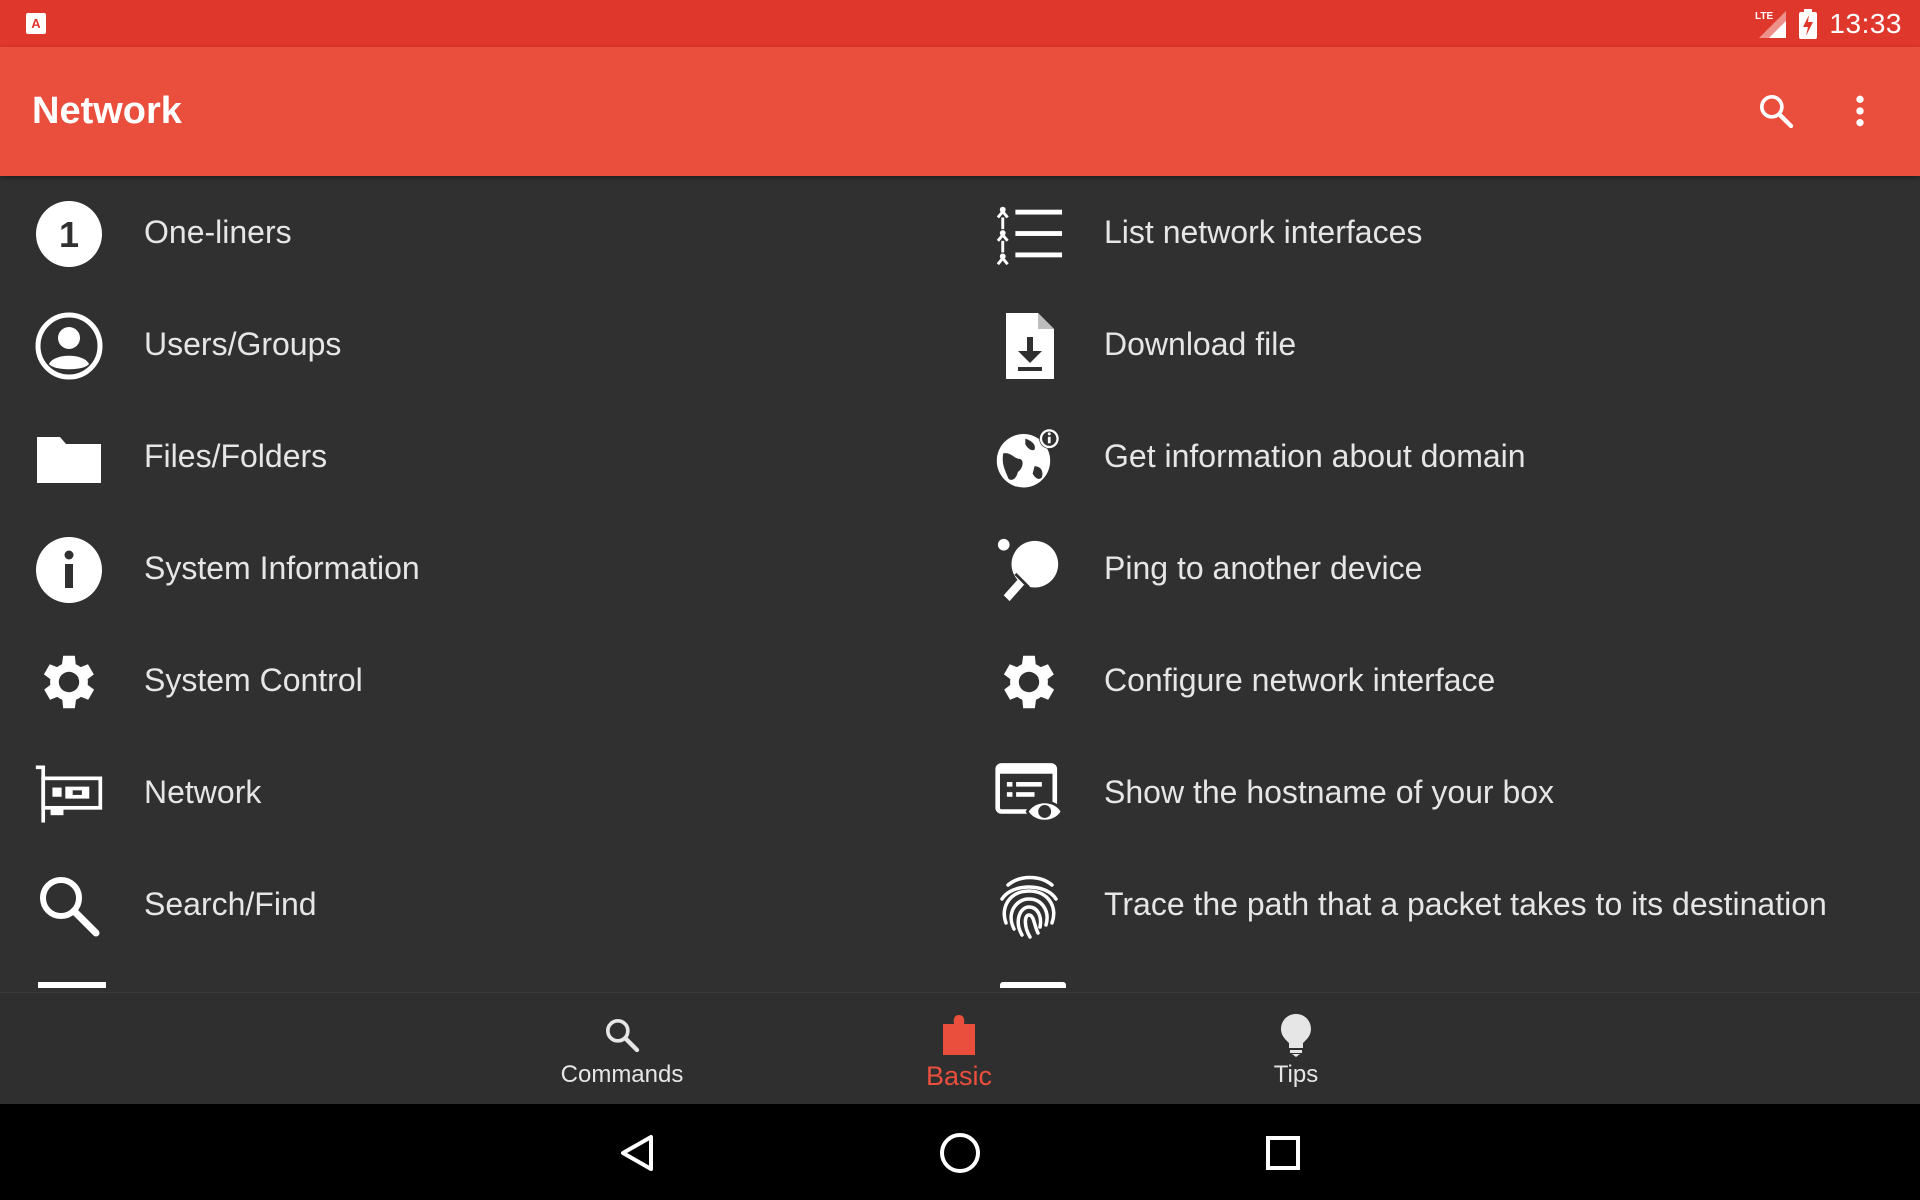 Image resolution: width=1920 pixels, height=1200 pixels. What do you see at coordinates (1440, 232) in the screenshot?
I see `list-item-list-network-interfaces: List network interfaces` at bounding box center [1440, 232].